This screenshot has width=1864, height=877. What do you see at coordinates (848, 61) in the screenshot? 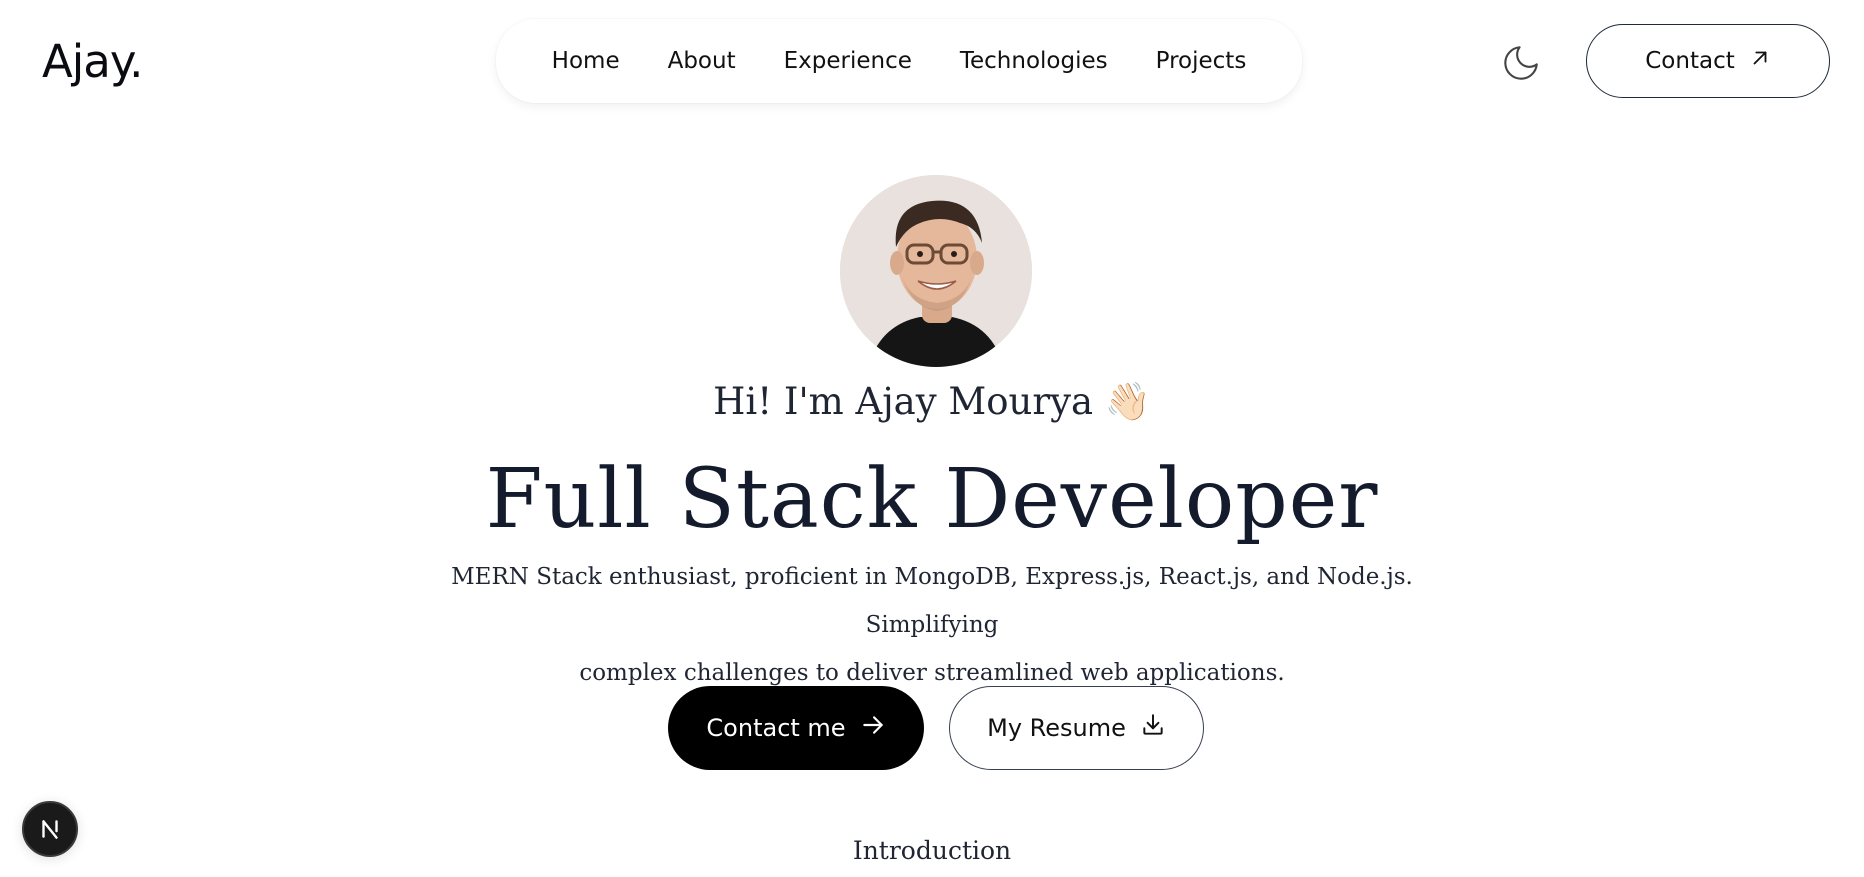
I see `nav-experience: Experience` at bounding box center [848, 61].